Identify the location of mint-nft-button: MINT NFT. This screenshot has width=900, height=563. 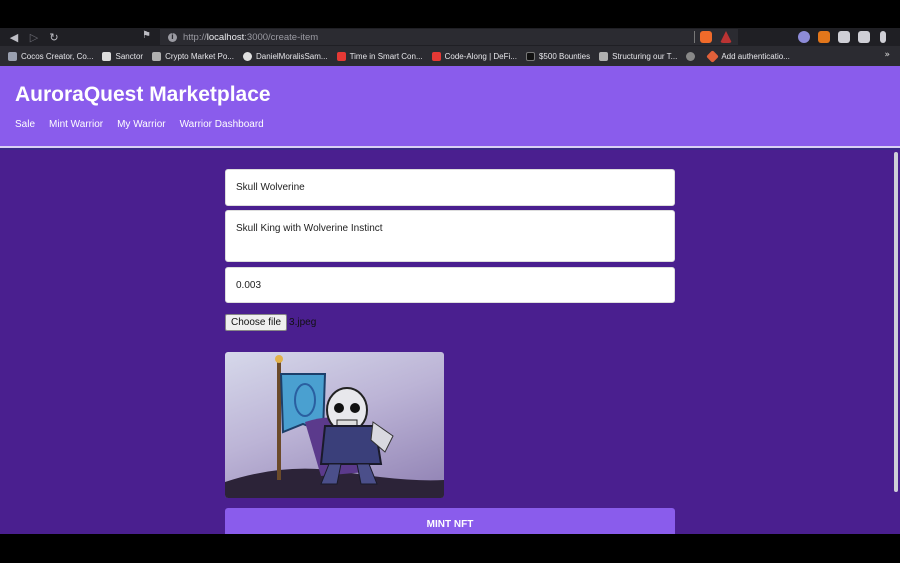
(450, 521).